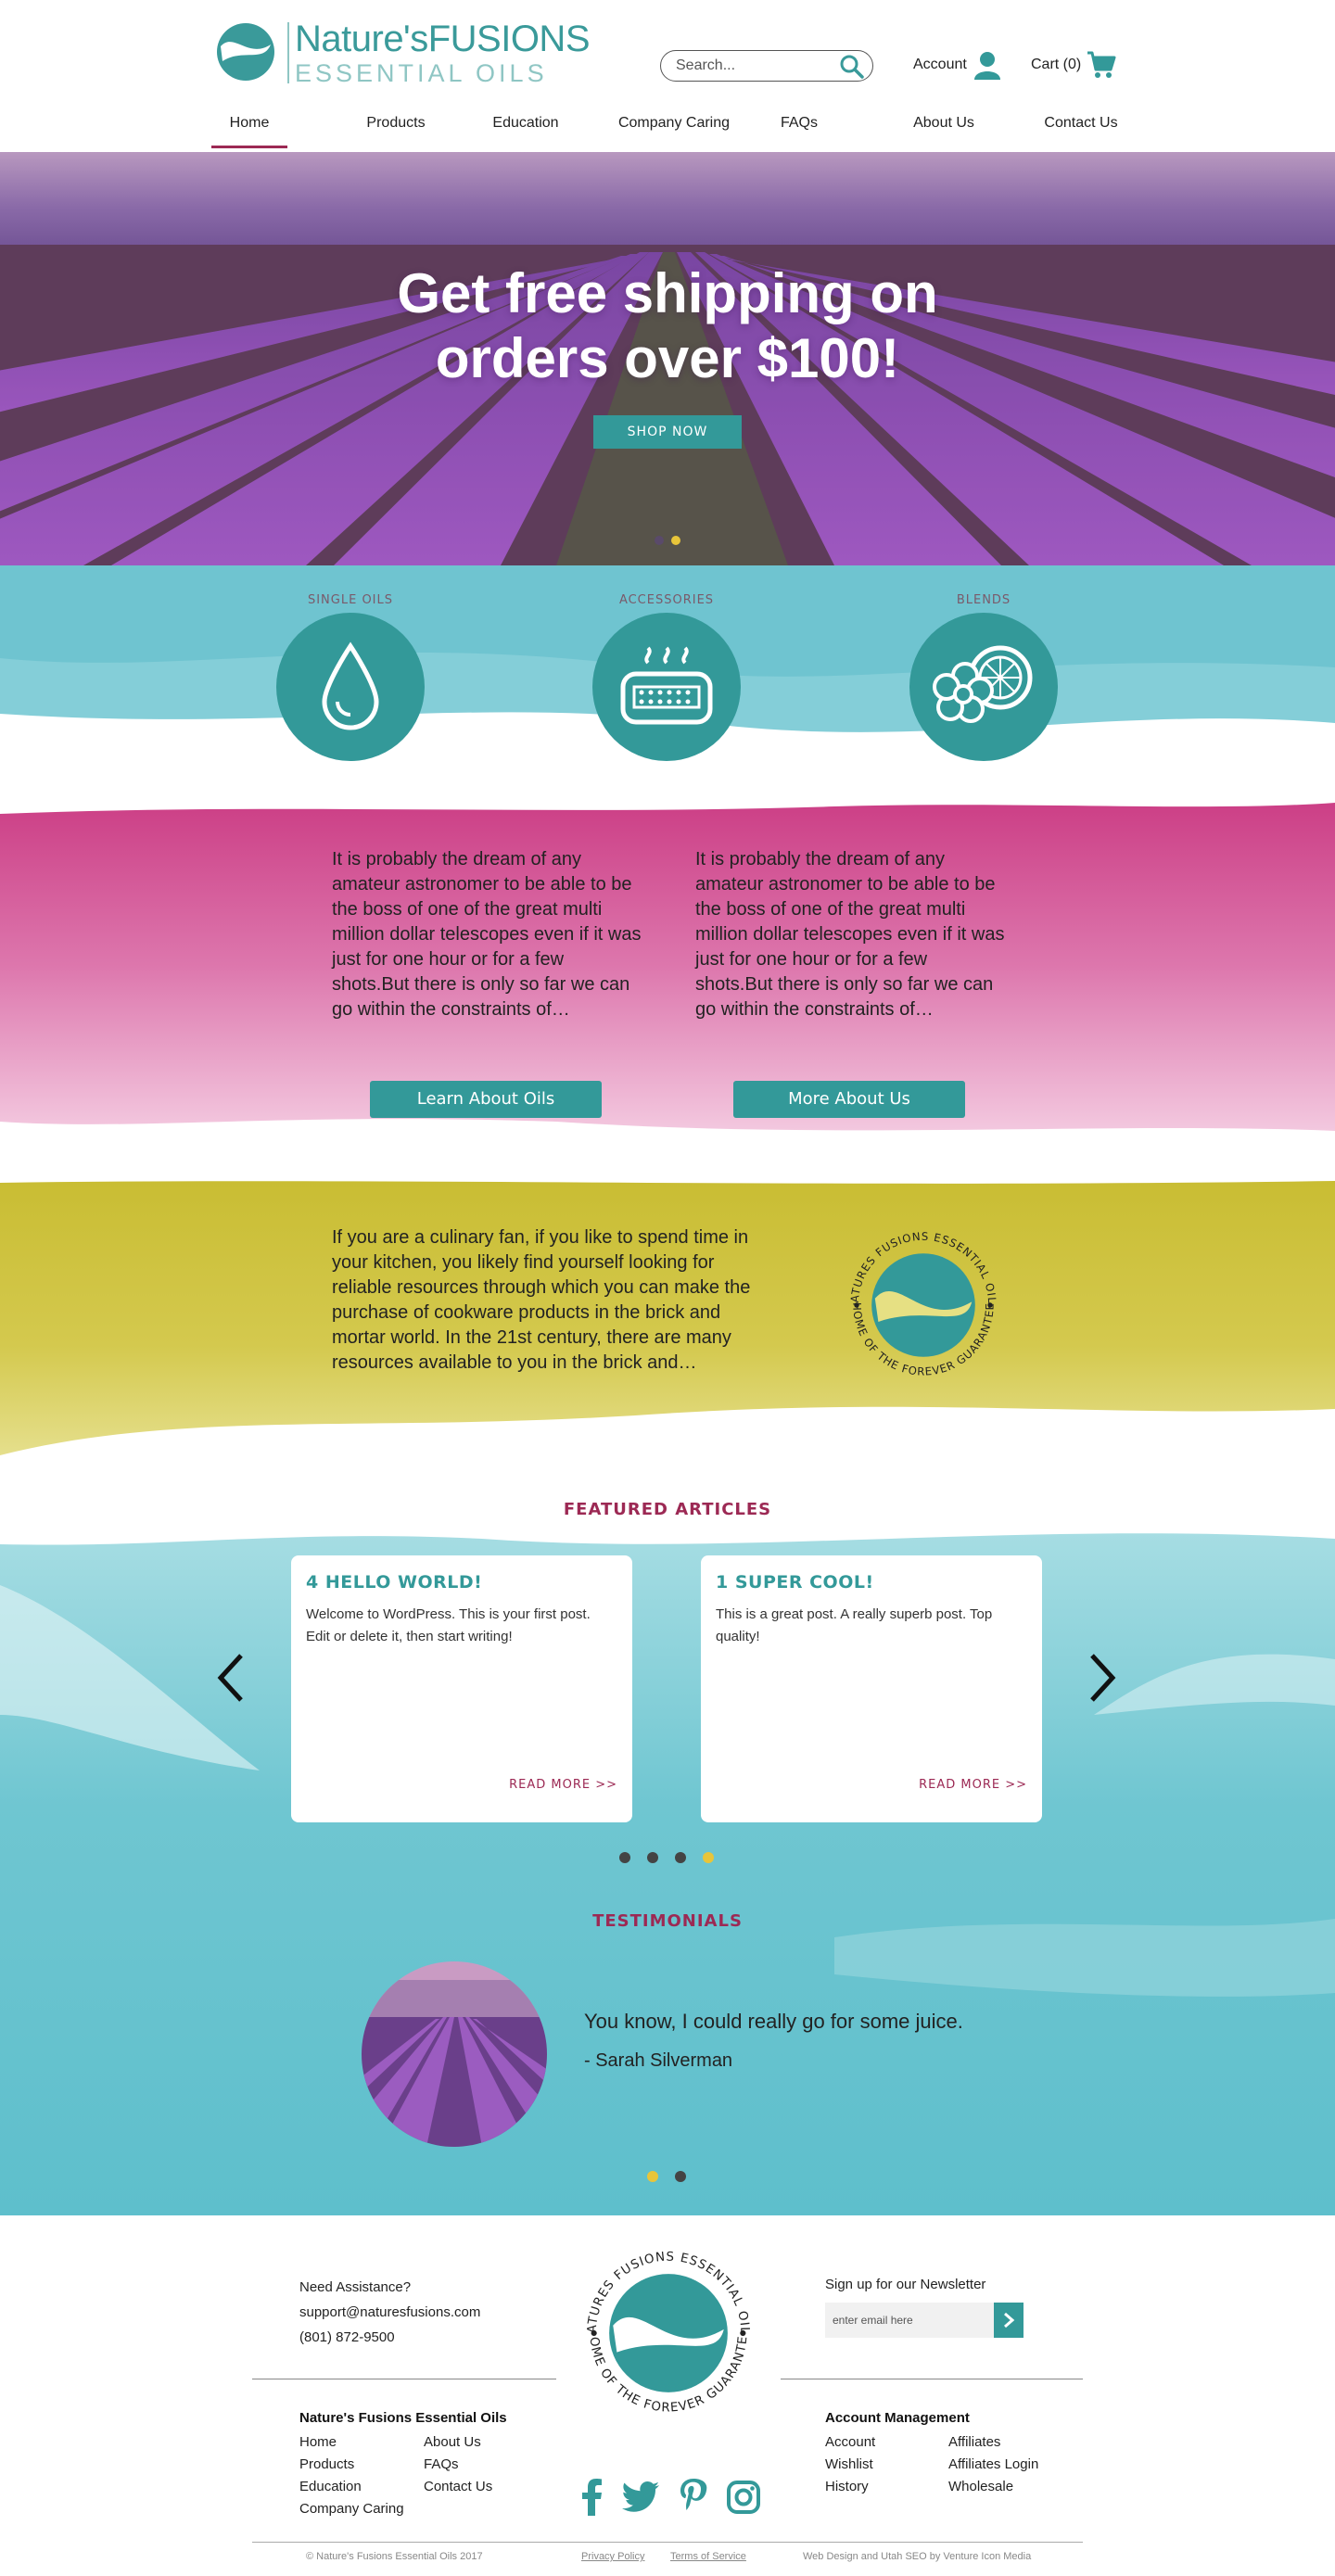  What do you see at coordinates (666, 600) in the screenshot?
I see `category-label: ACCESSORIES` at bounding box center [666, 600].